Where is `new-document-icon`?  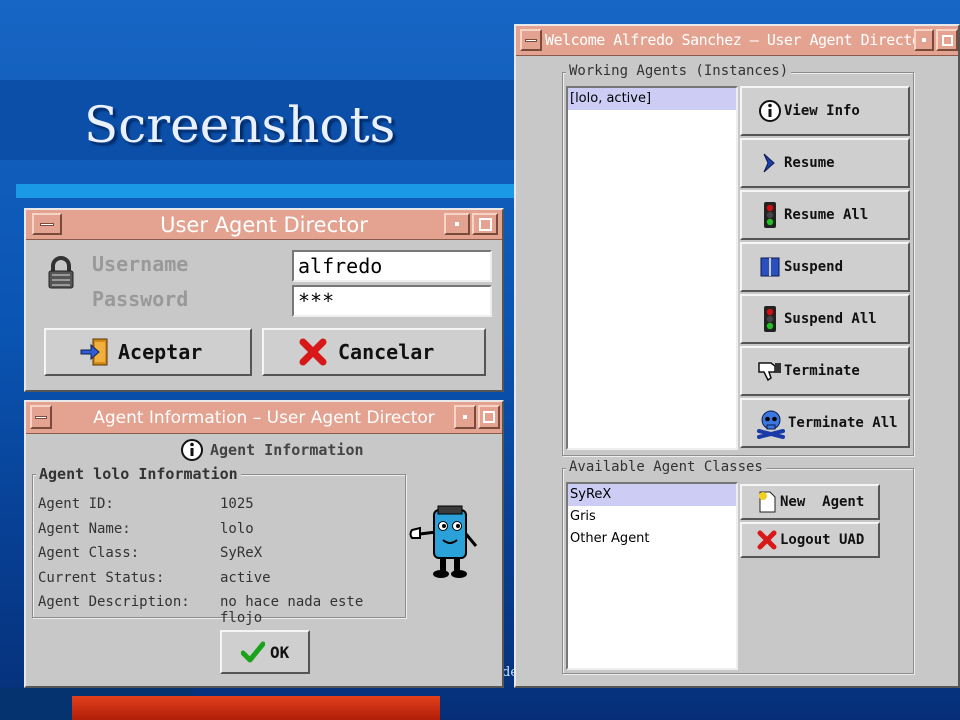
new-document-icon is located at coordinates (767, 502).